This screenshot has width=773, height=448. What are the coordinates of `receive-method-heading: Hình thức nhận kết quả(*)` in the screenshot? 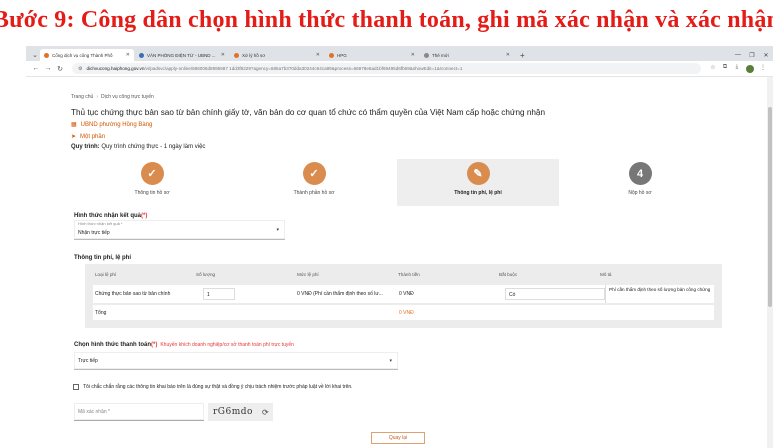 It's located at (110, 216).